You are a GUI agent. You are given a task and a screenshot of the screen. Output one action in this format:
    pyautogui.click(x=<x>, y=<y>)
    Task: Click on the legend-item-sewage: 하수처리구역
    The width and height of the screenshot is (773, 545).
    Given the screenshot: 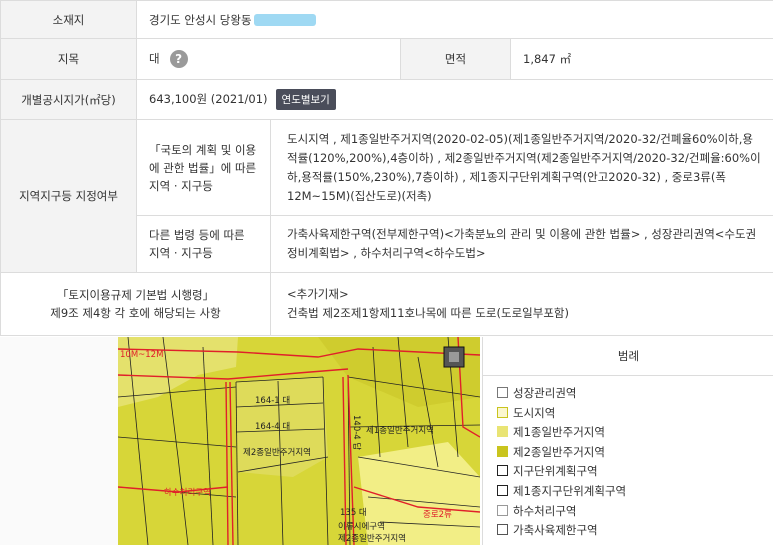 What is the action you would take?
    pyautogui.click(x=628, y=512)
    